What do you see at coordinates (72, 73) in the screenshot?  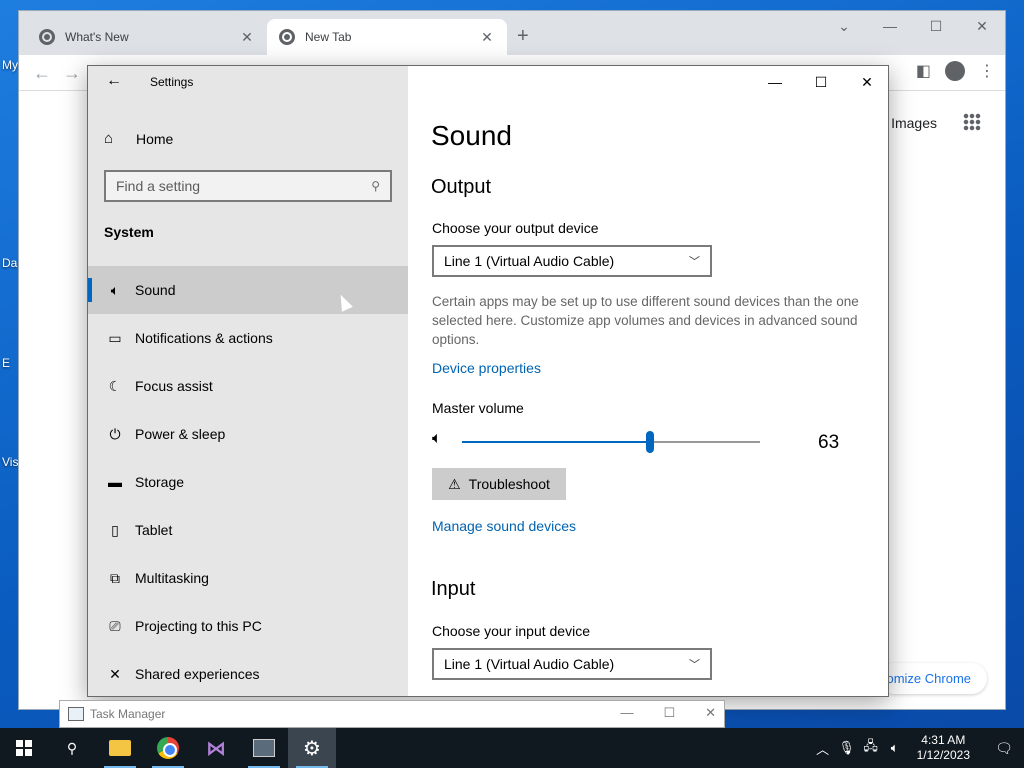 I see `forward-arrow-icon: →` at bounding box center [72, 73].